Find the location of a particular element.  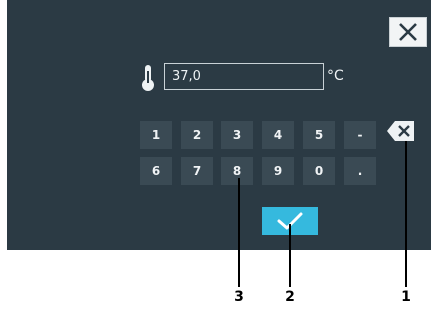

callout-label-3: 3 is located at coordinates (239, 297).